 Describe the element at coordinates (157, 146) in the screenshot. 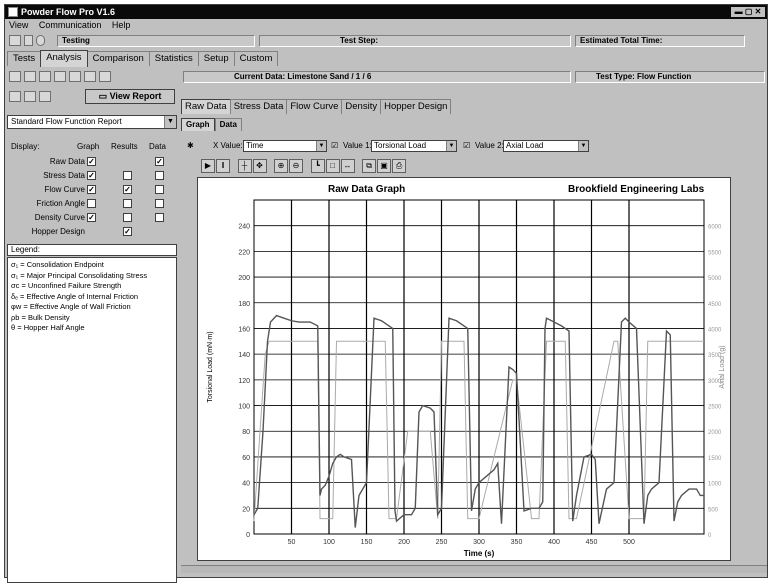

I see `data-col-label: Data` at that location.